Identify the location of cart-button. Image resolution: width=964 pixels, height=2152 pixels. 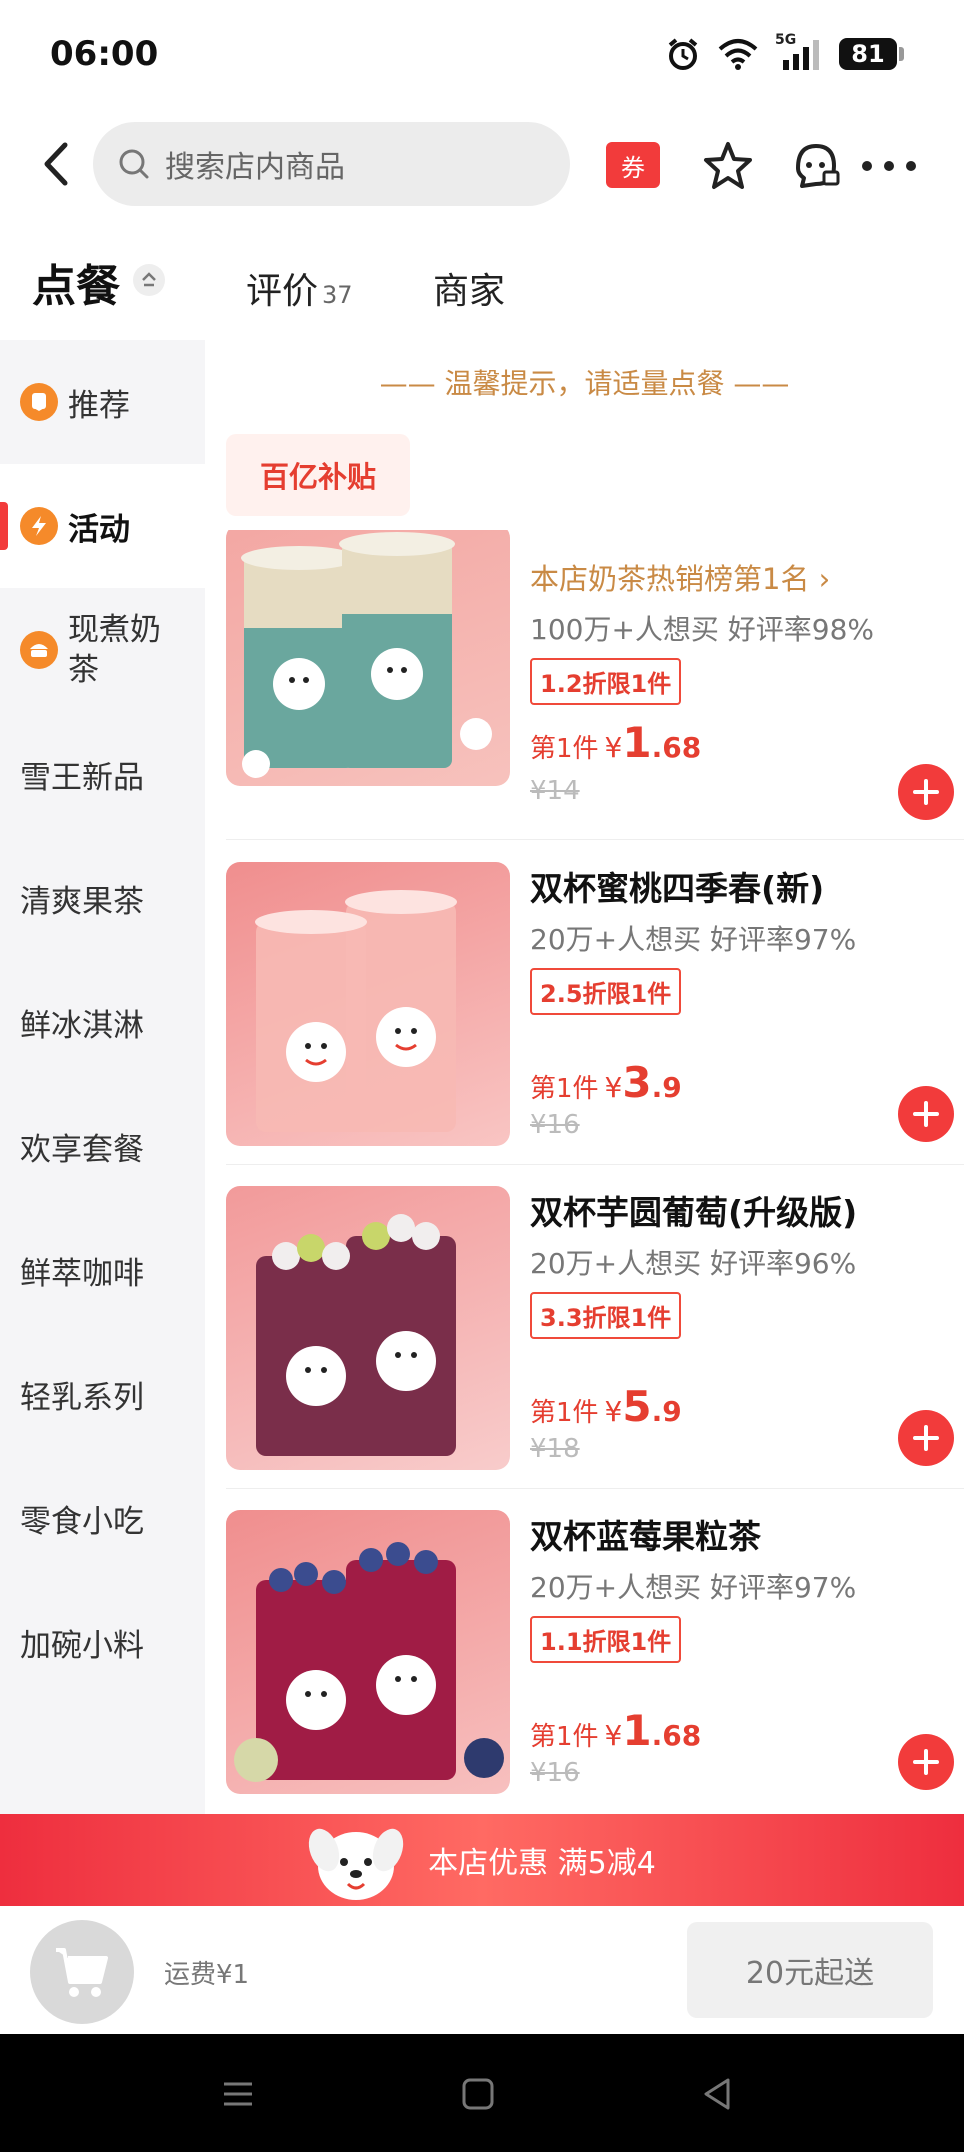
(82, 1972).